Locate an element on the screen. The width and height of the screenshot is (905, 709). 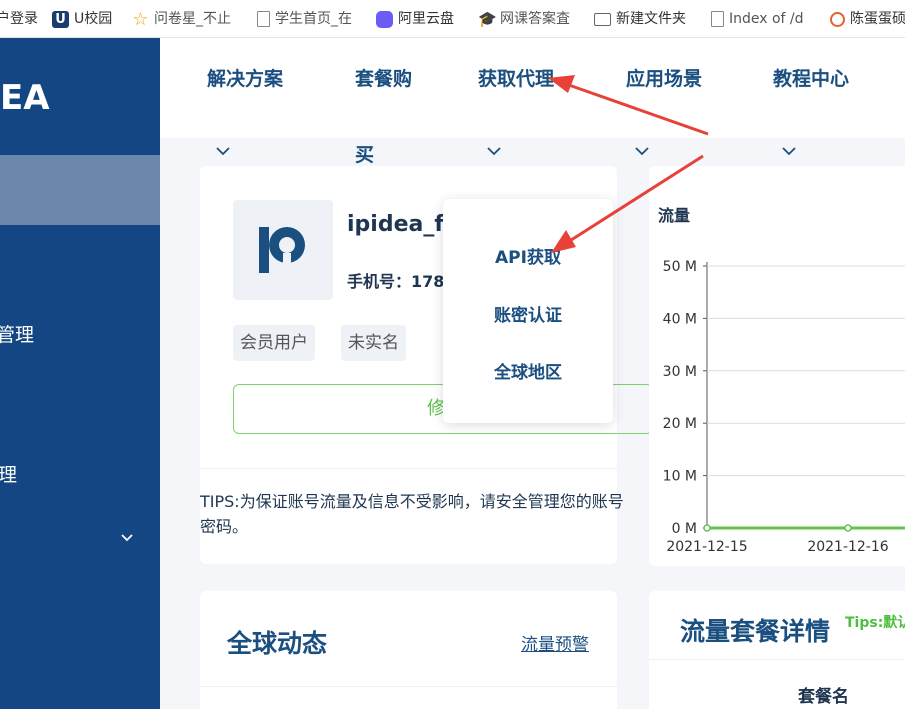
bookmark-aliyun-drive: 阿里云盘 is located at coordinates (415, 18).